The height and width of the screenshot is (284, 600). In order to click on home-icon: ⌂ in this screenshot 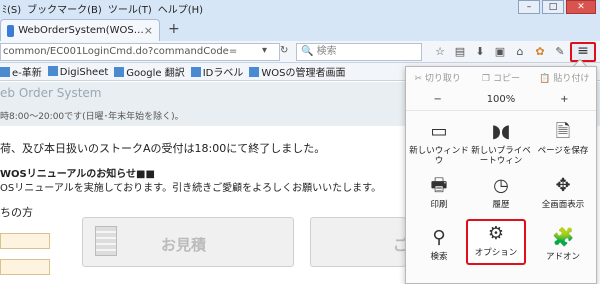, I will do `click(520, 52)`.